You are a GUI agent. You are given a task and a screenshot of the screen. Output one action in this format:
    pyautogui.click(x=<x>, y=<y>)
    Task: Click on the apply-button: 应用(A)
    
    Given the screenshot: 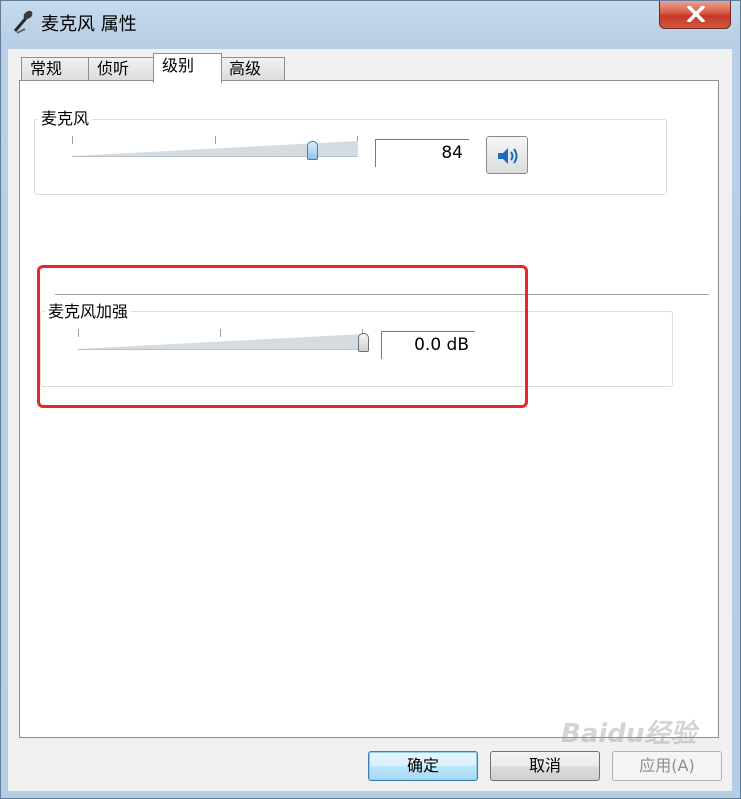 What is the action you would take?
    pyautogui.click(x=667, y=766)
    